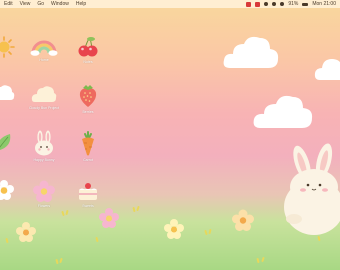  What do you see at coordinates (5, 142) in the screenshot?
I see `leaf-icon` at bounding box center [5, 142].